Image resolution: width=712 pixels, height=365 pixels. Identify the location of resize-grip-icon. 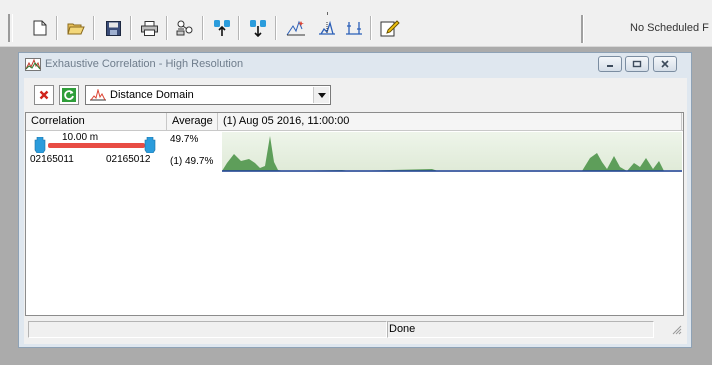
(677, 331).